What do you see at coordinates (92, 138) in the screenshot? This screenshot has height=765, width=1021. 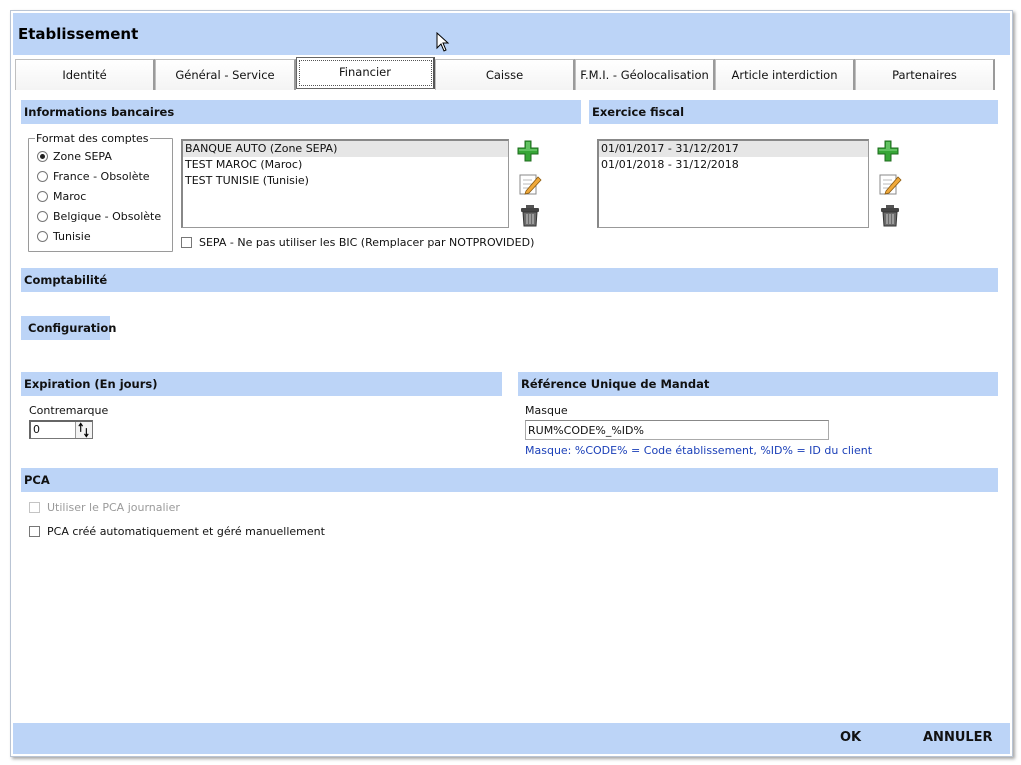 I see `account-format-legend: Format des comptes` at bounding box center [92, 138].